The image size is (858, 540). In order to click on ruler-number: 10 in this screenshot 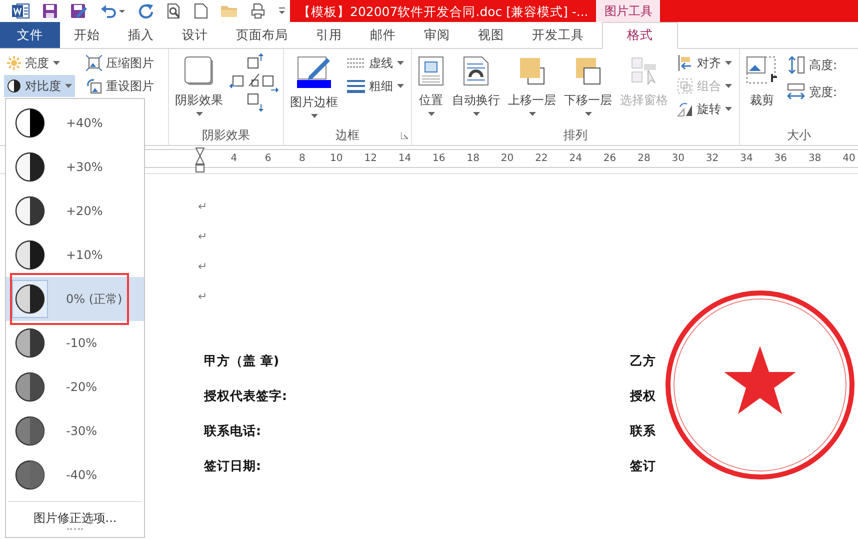, I will do `click(336, 158)`.